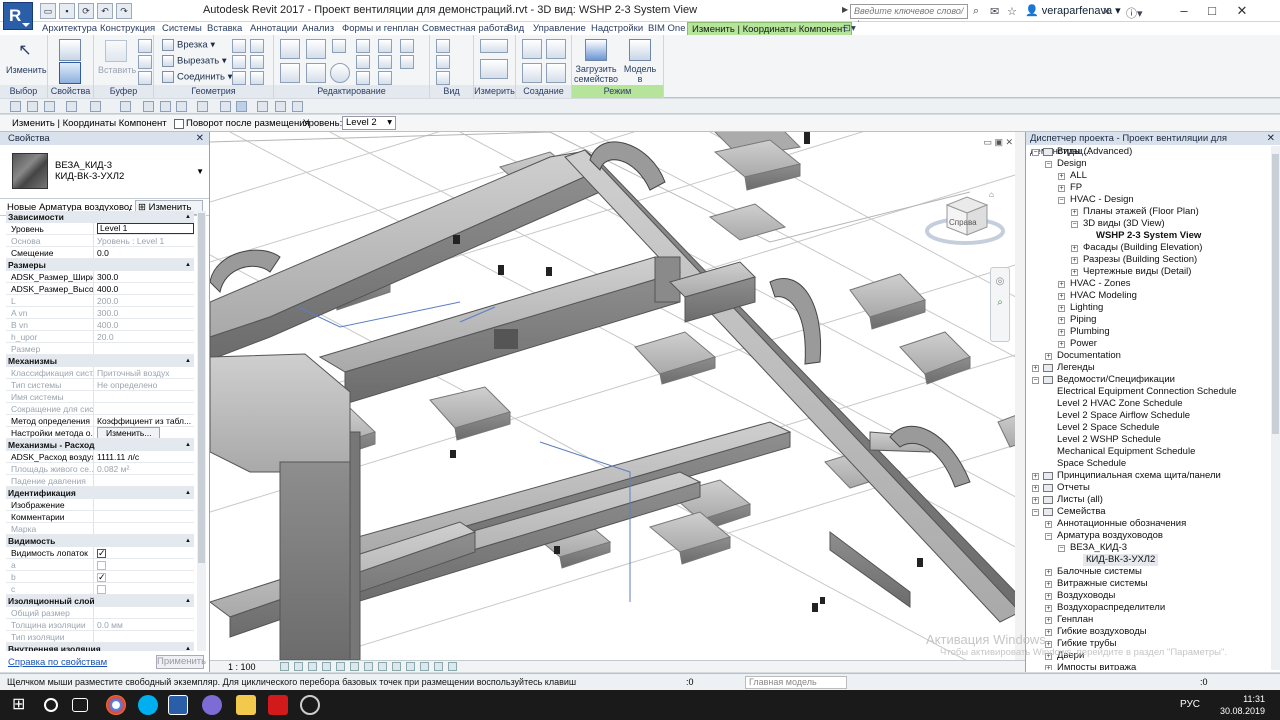 This screenshot has width=1280, height=720. What do you see at coordinates (532, 73) in the screenshot?
I see `create-group-icon` at bounding box center [532, 73].